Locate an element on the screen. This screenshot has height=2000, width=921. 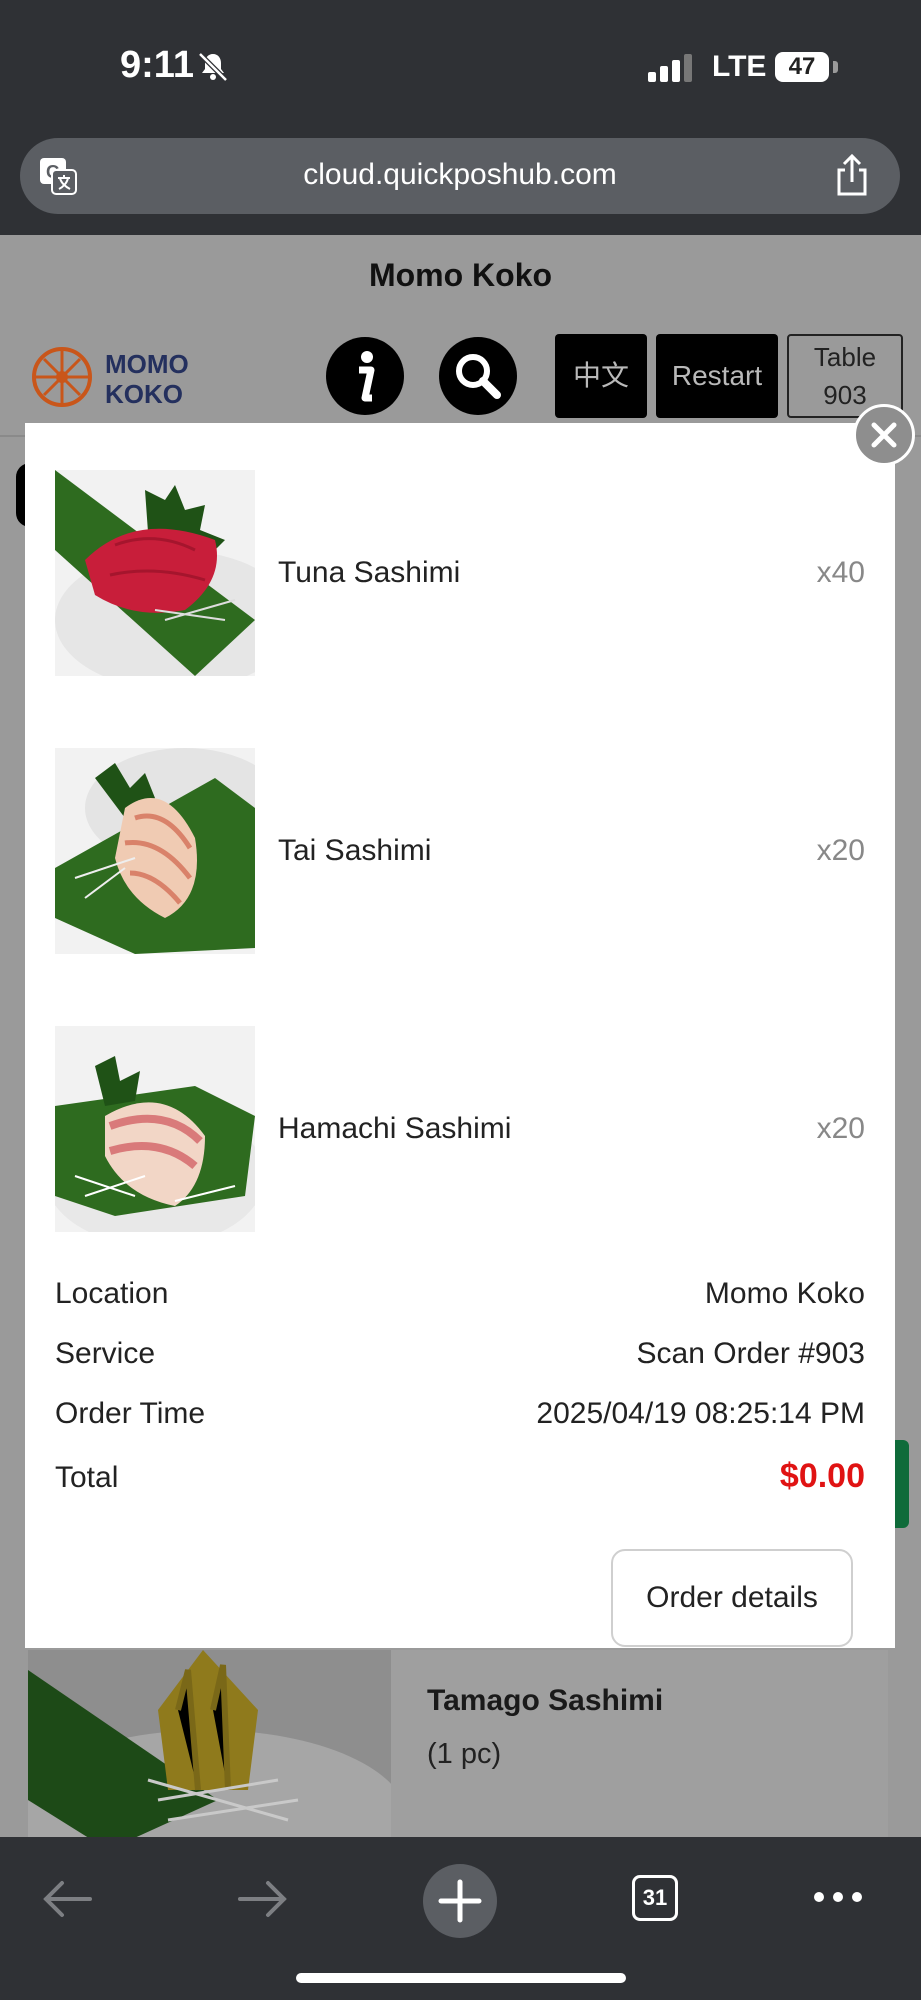
total-value: $0.00 is located at coordinates (822, 1476).